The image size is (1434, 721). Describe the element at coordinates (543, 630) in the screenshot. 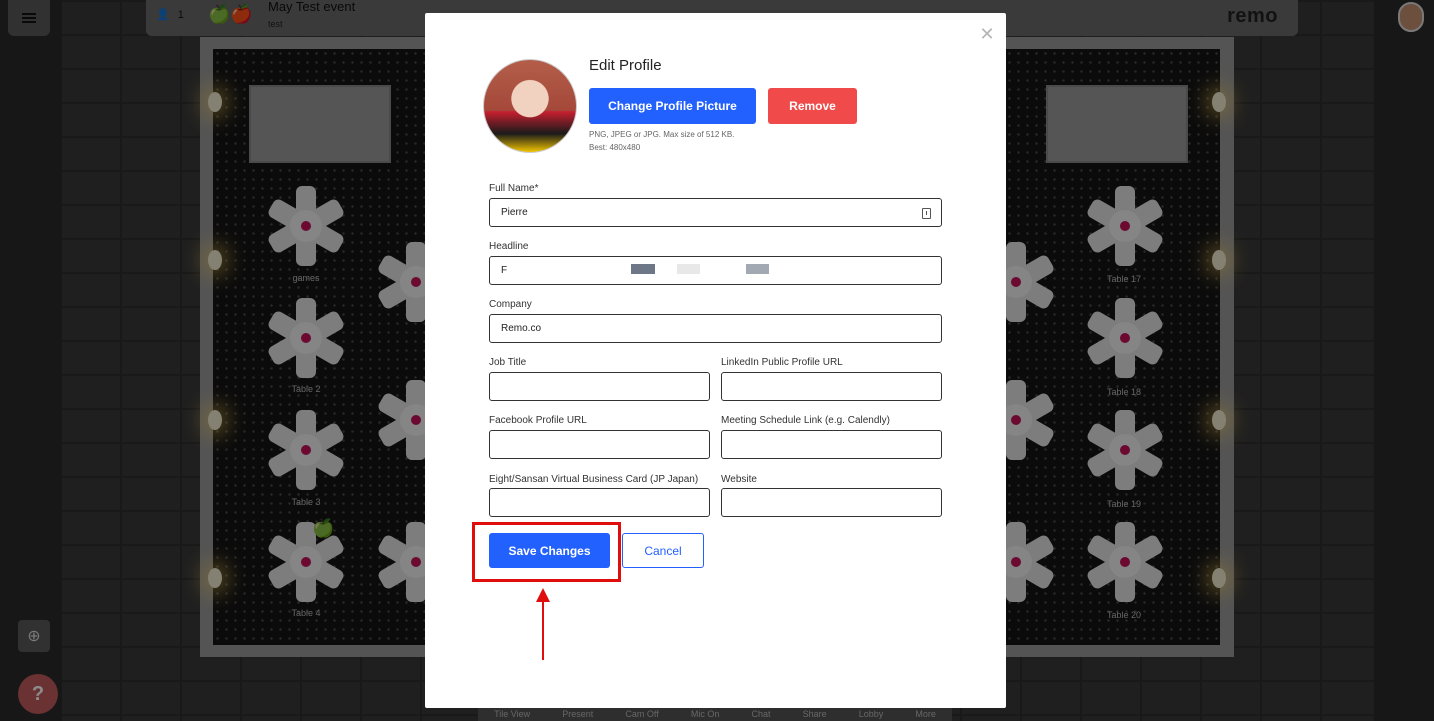

I see `annotation-arrow-line` at that location.